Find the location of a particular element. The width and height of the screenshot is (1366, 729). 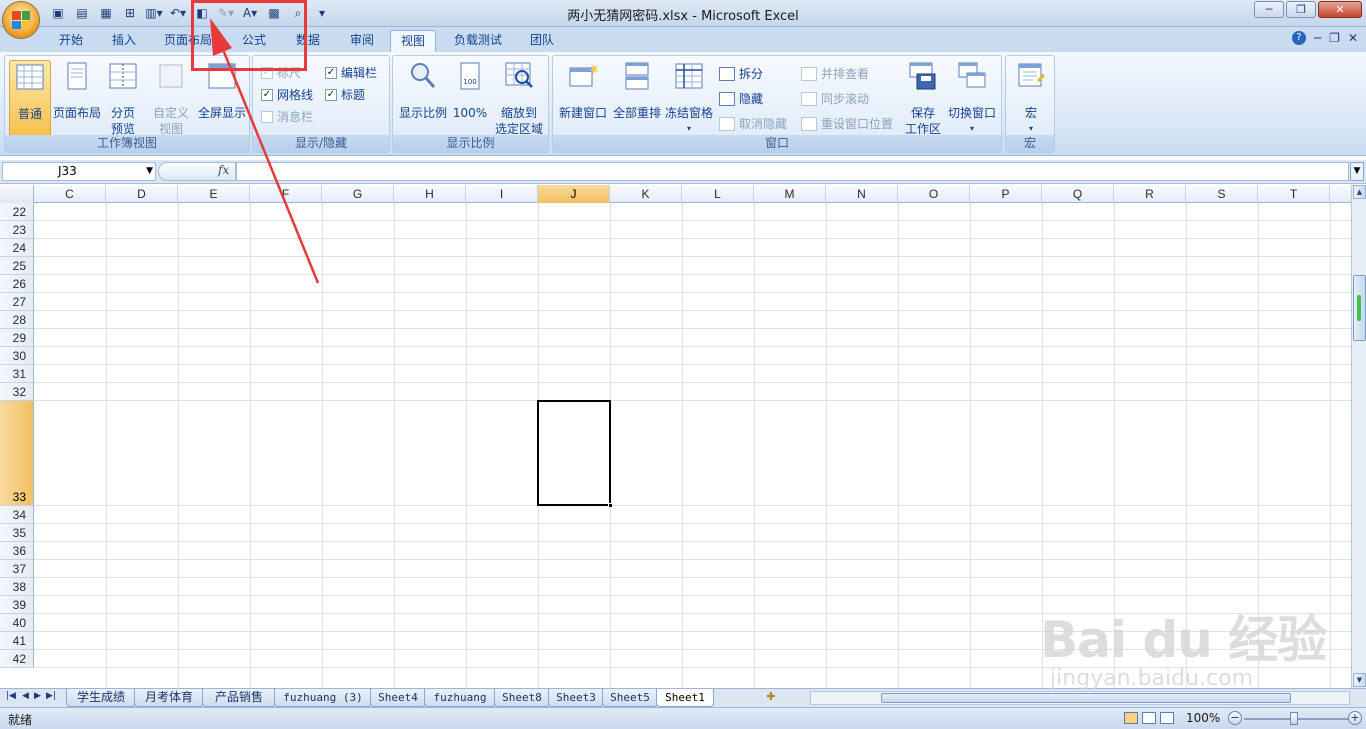

row-header-35: 35 is located at coordinates (17, 533).